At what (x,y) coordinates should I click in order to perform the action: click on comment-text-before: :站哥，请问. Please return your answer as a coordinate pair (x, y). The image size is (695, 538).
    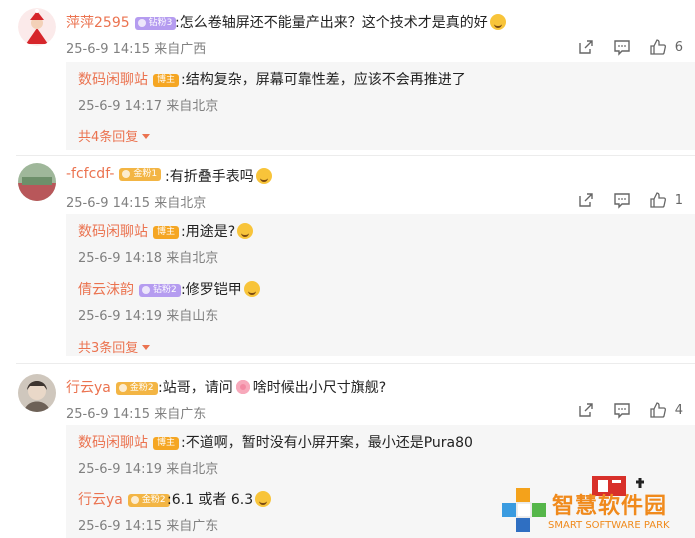
    Looking at the image, I should click on (195, 388).